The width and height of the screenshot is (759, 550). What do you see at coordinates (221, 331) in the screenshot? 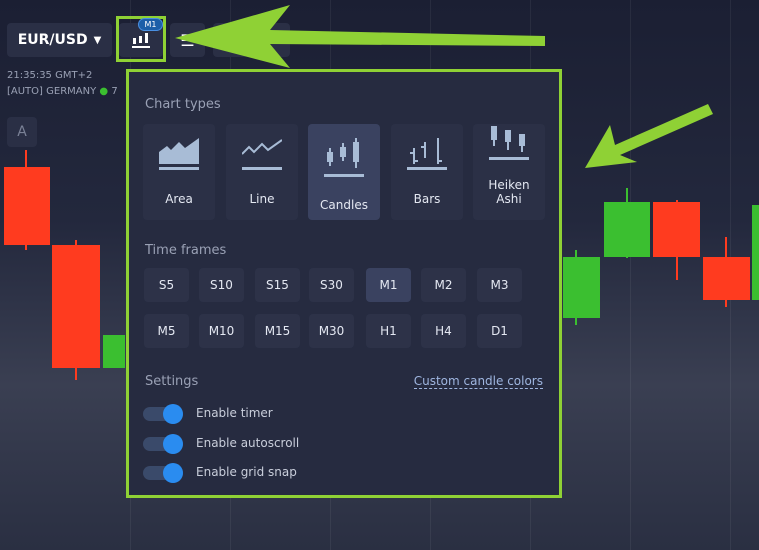
I see `timeframe-m10: M10` at bounding box center [221, 331].